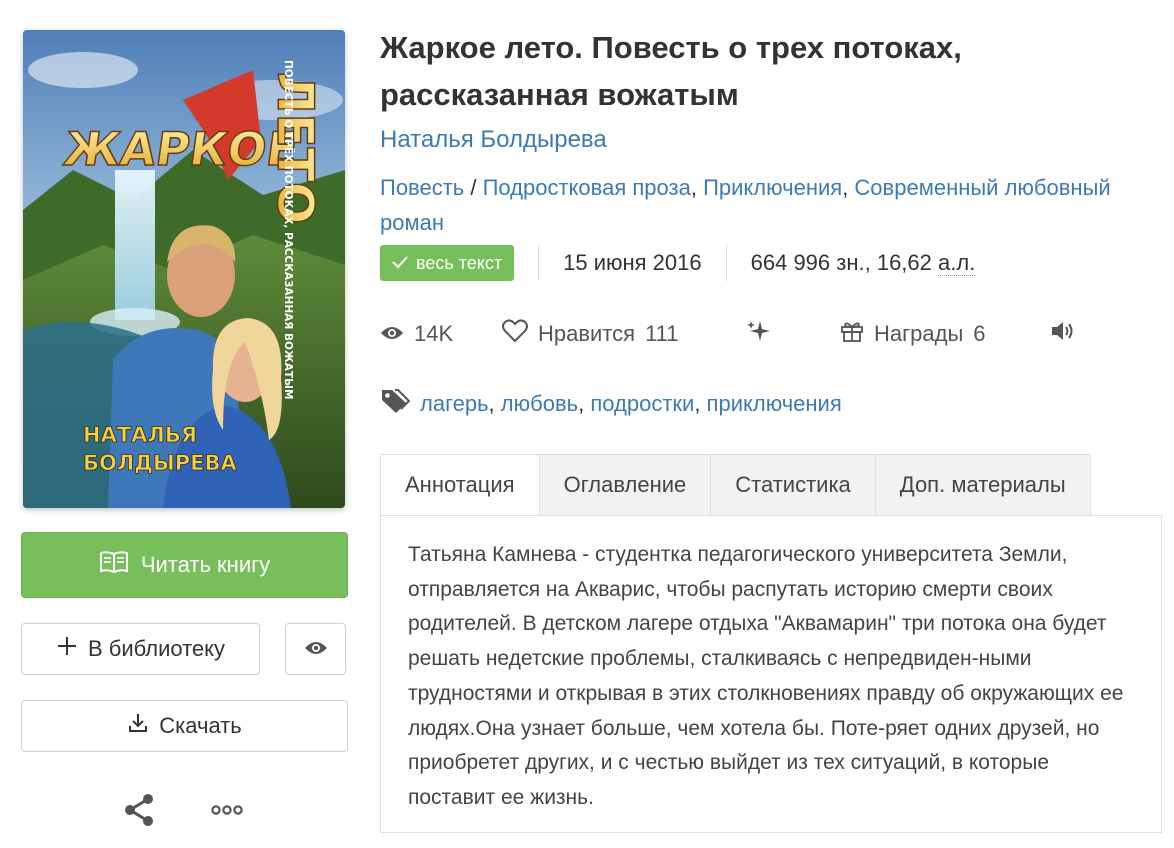 This screenshot has height=848, width=1174. I want to click on download-label: Скачать, so click(200, 725).